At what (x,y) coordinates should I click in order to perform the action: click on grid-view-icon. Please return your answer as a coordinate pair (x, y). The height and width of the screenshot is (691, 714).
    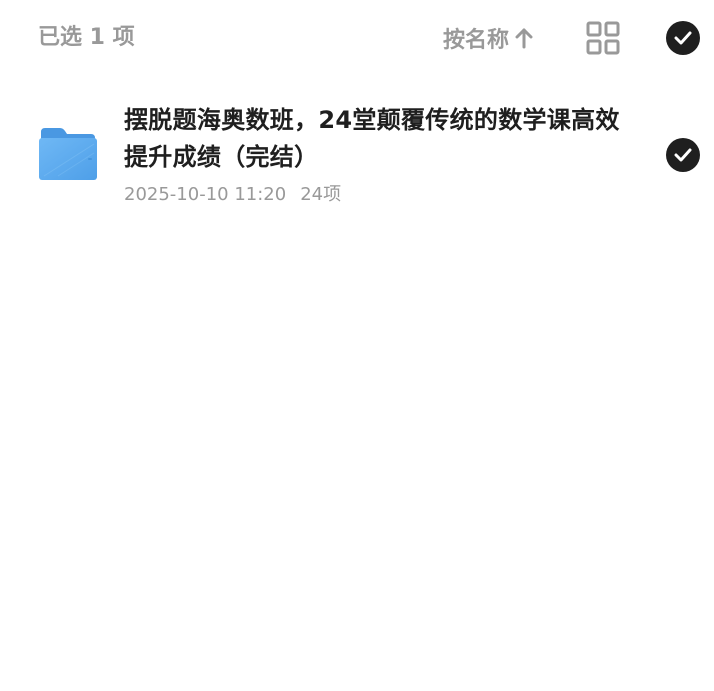
    Looking at the image, I should click on (603, 38).